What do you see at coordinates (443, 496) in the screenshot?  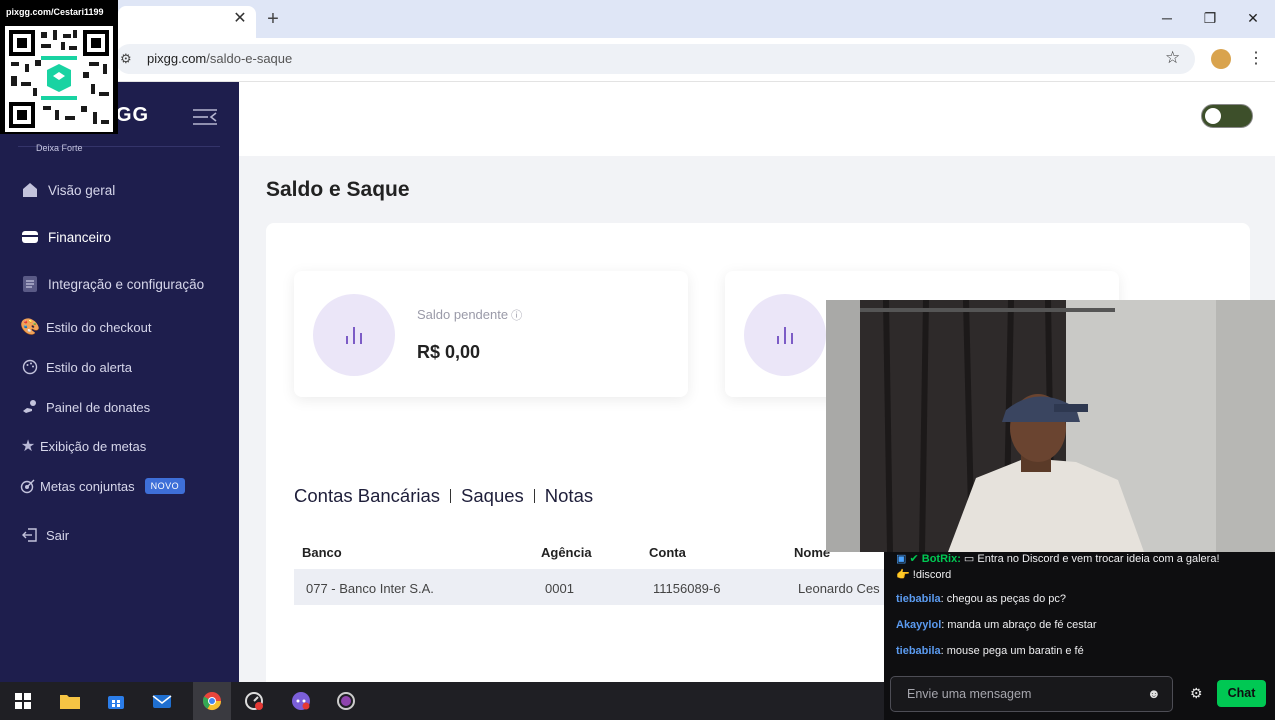 I see `section-tabs: Contas Bancárias Saques Notas` at bounding box center [443, 496].